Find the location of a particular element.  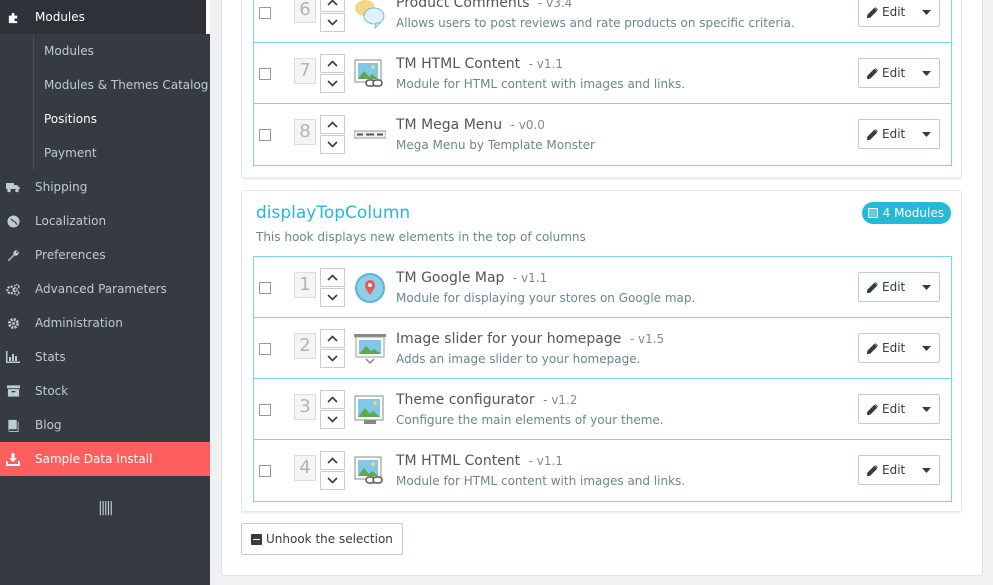

sidebar-item-sample-data-install: Sample Data Install is located at coordinates (105, 459).